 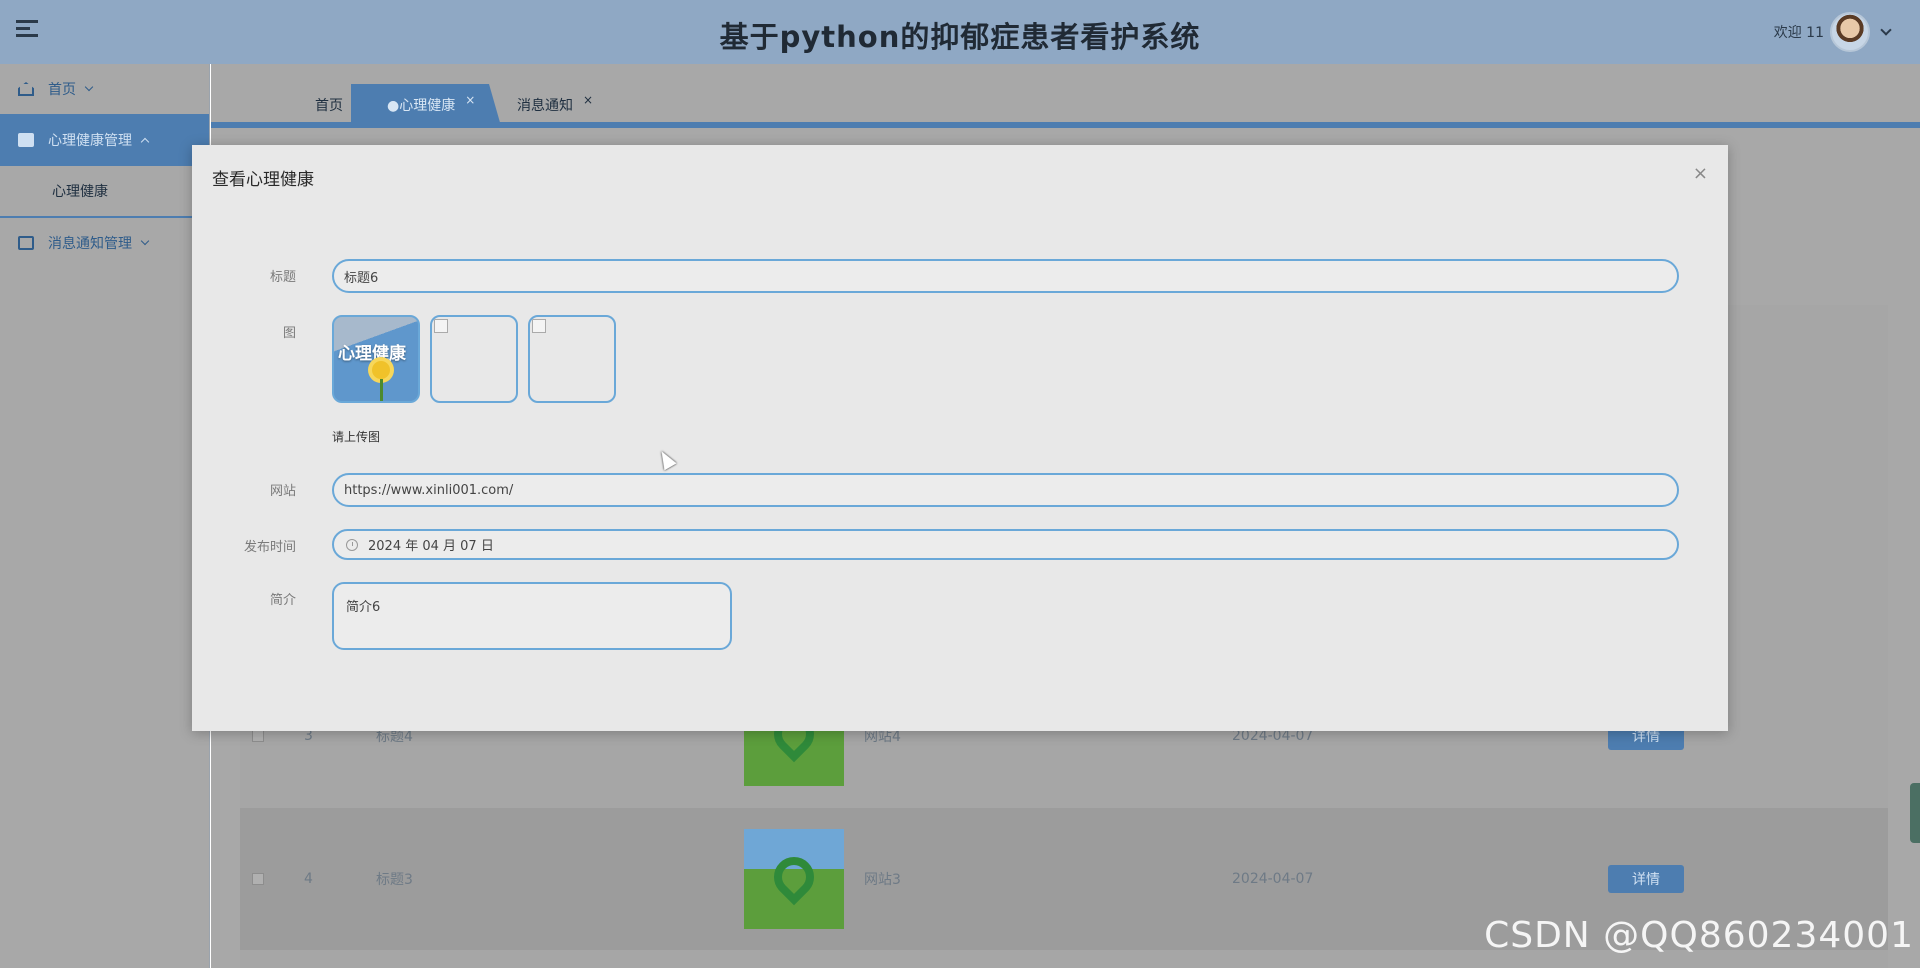 What do you see at coordinates (282, 600) in the screenshot?
I see `intro-label: 简介` at bounding box center [282, 600].